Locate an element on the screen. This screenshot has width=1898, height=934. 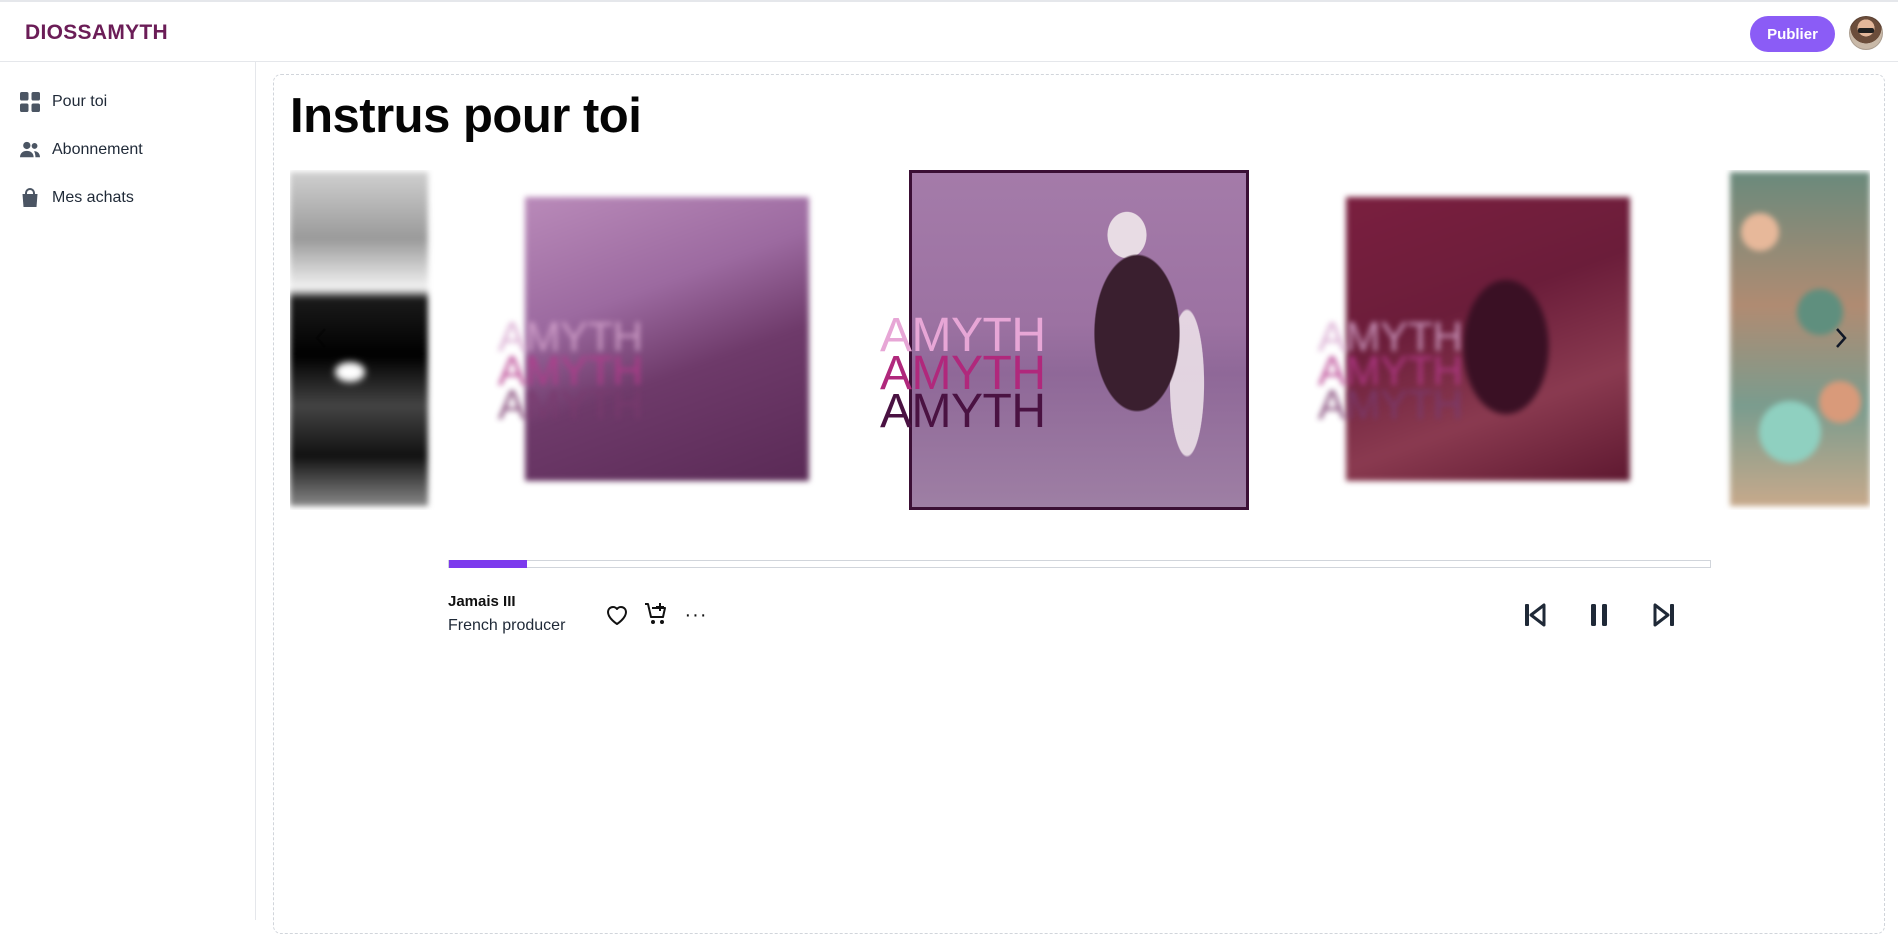
carousel-prev-arrow-icon is located at coordinates (321, 338).